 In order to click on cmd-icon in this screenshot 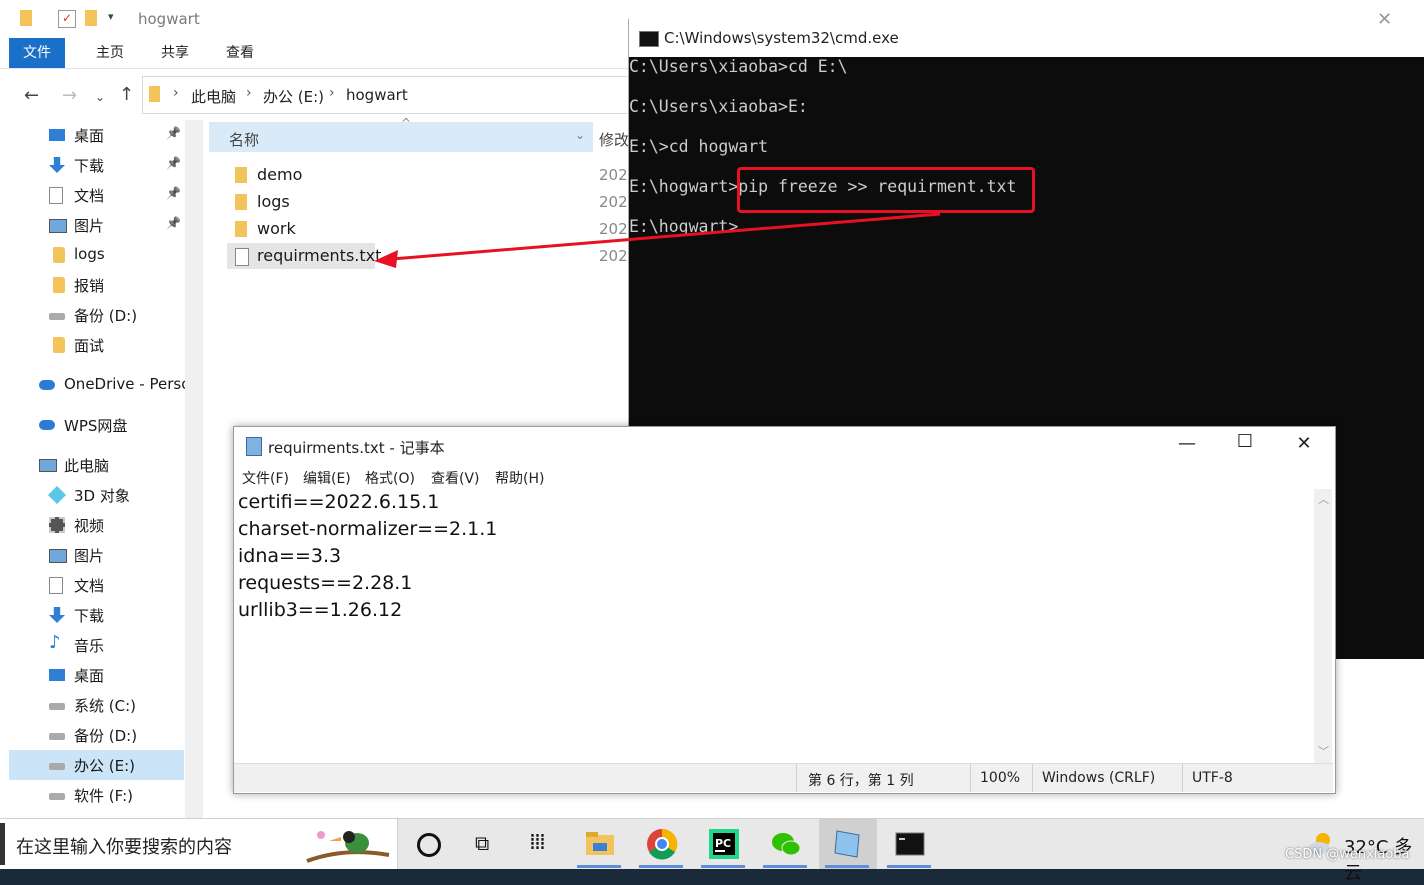, I will do `click(910, 844)`.